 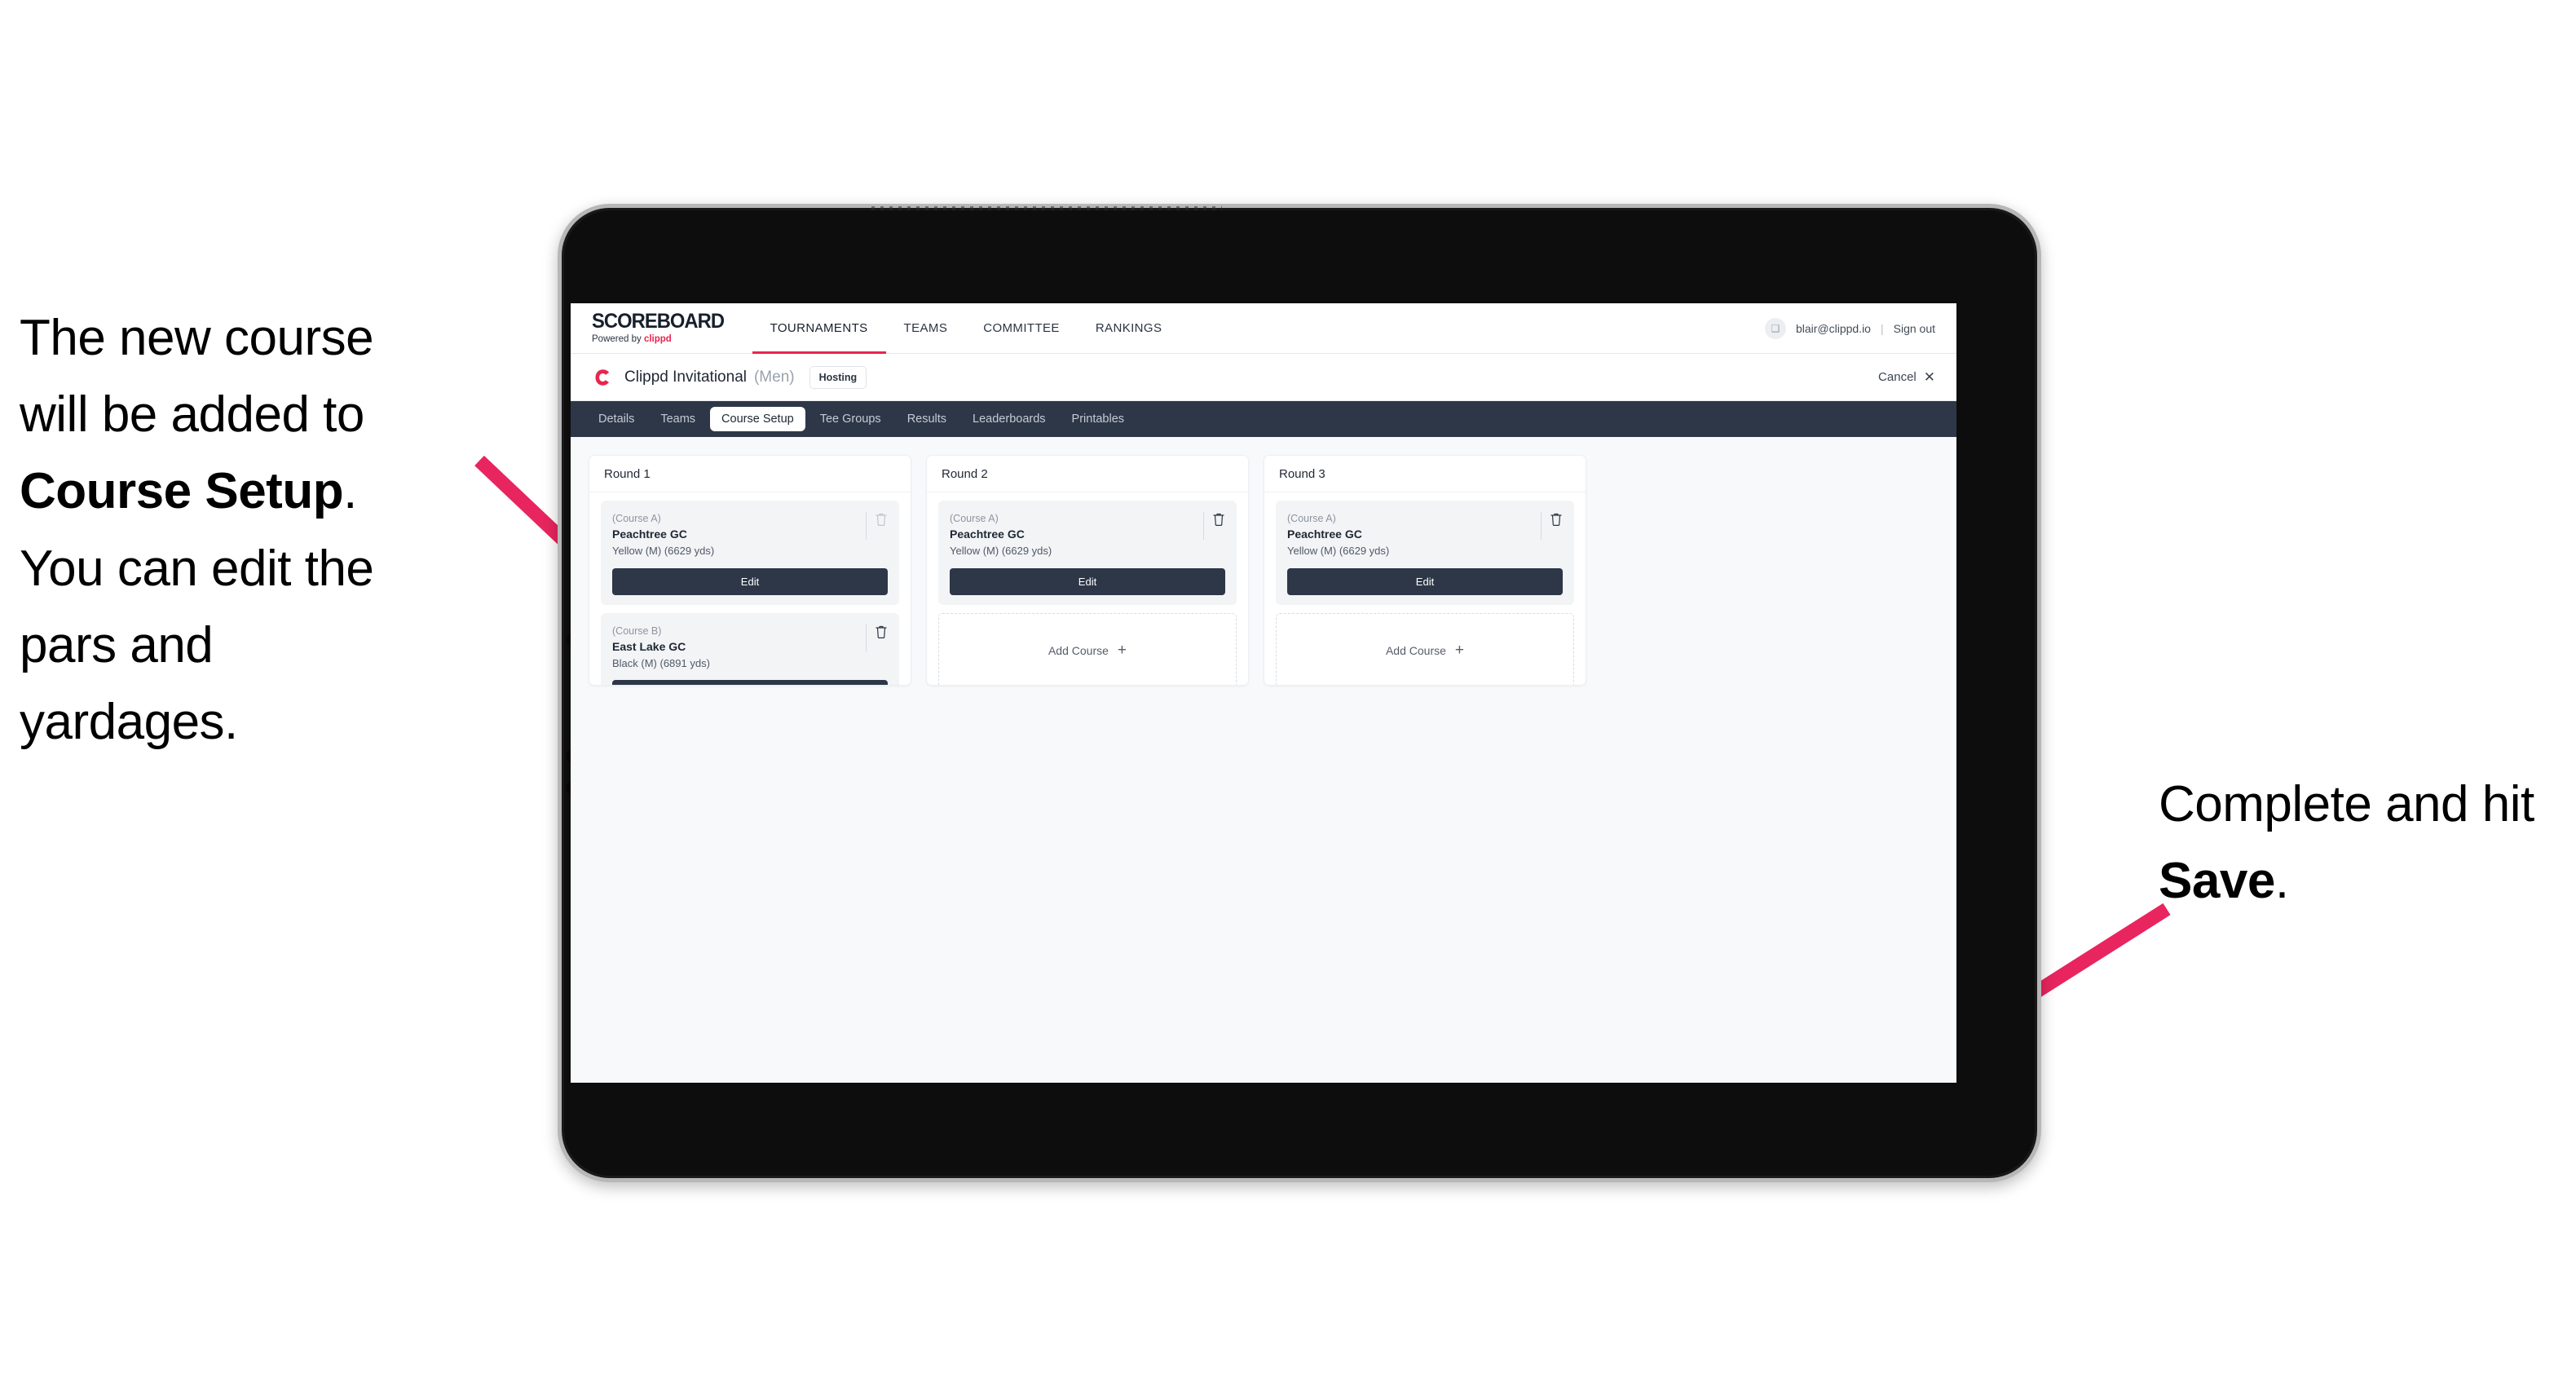 I want to click on tab-course-setup: Course Setup, so click(x=757, y=419).